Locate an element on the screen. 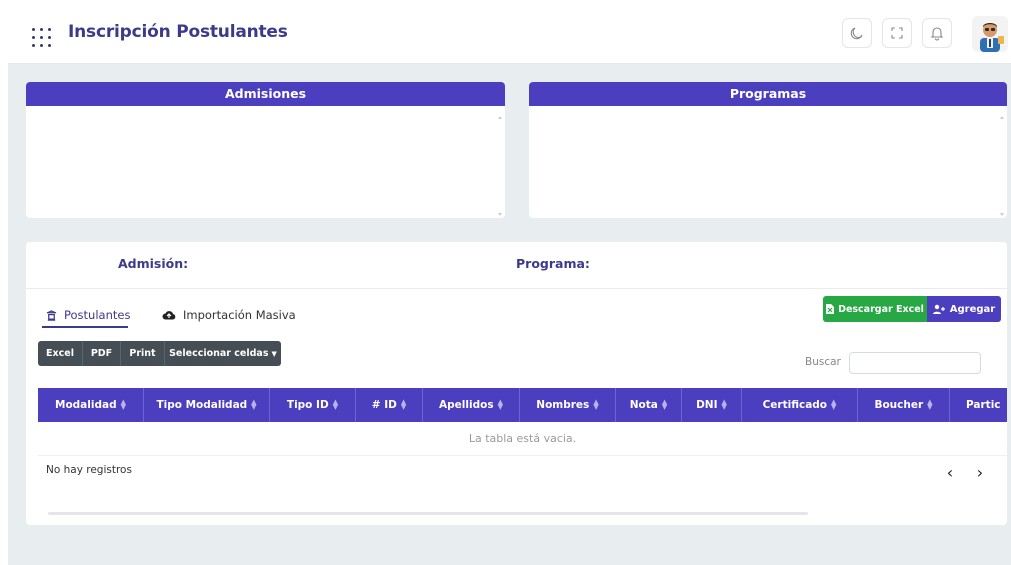 Image resolution: width=1011 pixels, height=565 pixels. add-button-label: Agregar is located at coordinates (972, 309).